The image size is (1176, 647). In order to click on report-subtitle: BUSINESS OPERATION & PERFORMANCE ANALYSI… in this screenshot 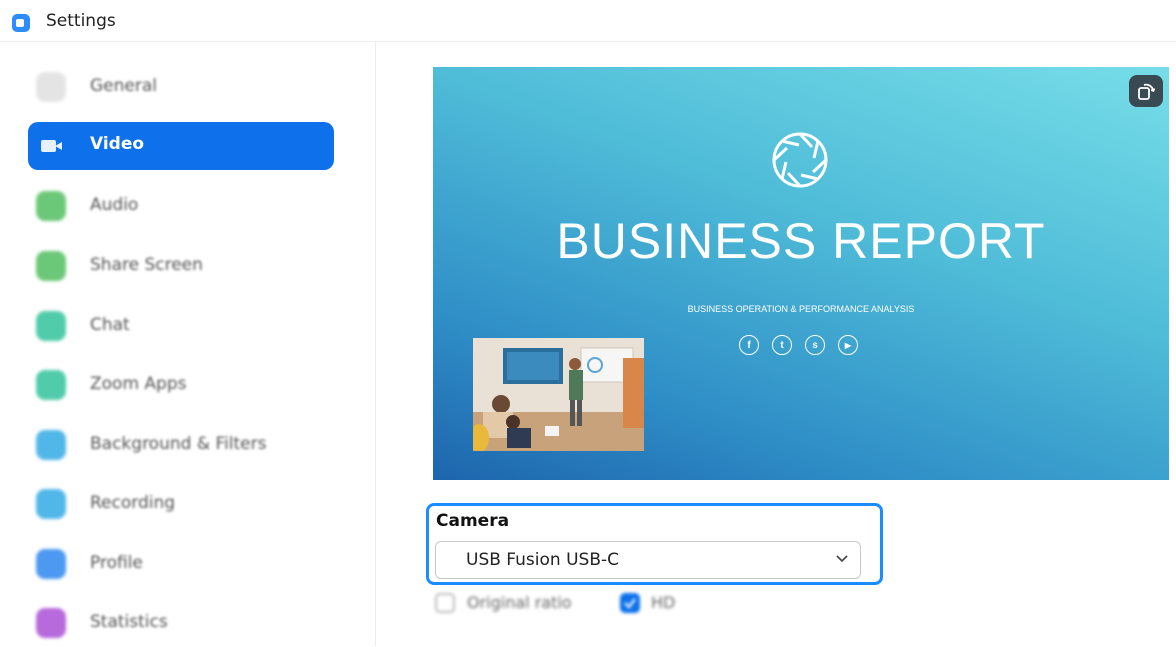, I will do `click(801, 309)`.